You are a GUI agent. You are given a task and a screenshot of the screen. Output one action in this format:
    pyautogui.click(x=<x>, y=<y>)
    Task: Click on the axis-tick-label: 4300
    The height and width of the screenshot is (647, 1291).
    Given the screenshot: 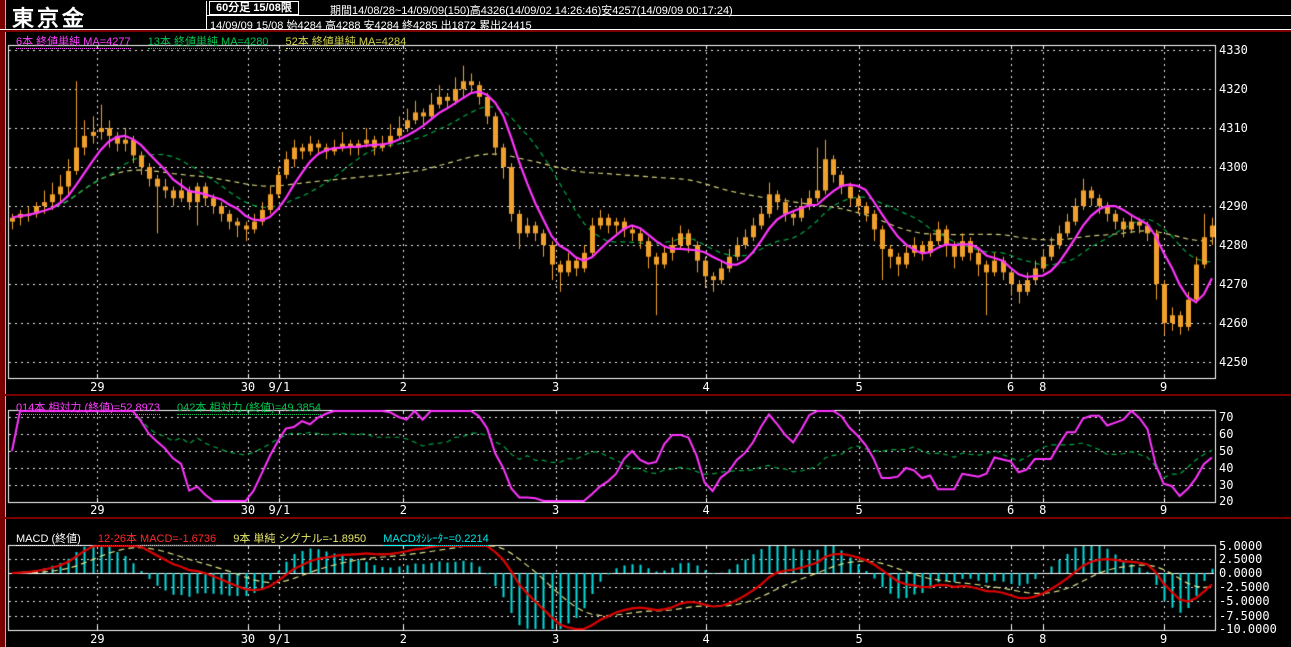 What is the action you would take?
    pyautogui.click(x=1233, y=167)
    